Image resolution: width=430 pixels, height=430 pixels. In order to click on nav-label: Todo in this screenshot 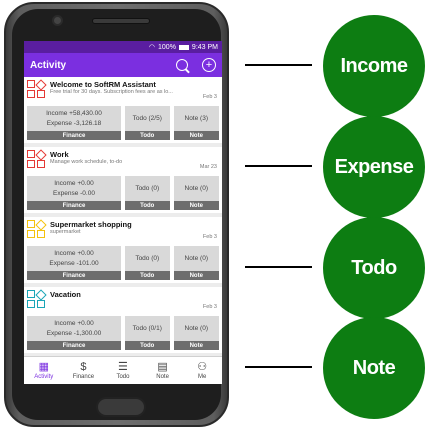, I will do `click(123, 377)`.